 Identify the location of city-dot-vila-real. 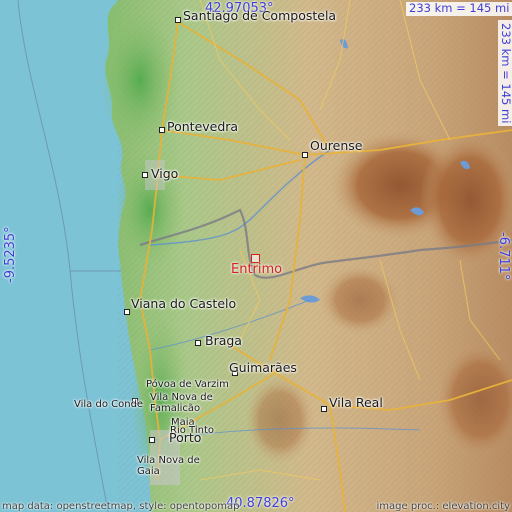
(324, 409).